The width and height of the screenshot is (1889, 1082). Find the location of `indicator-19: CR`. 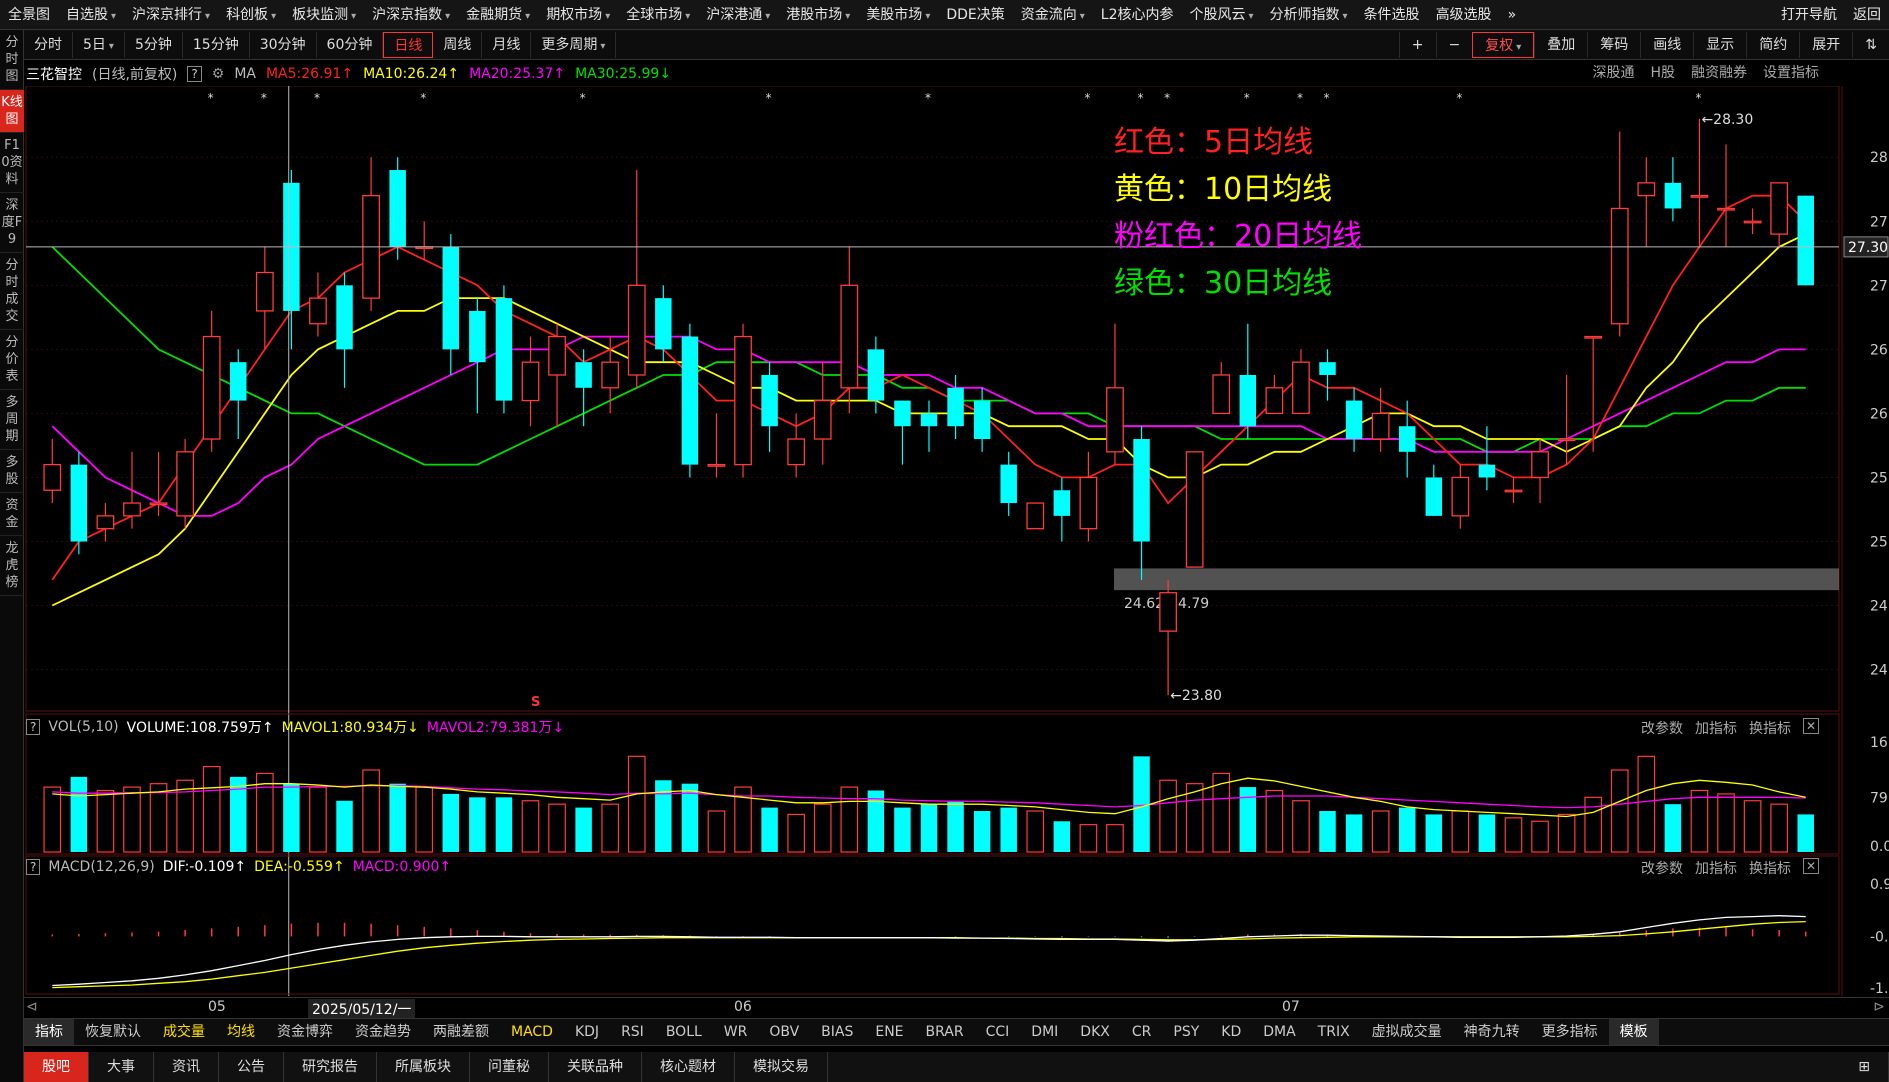

indicator-19: CR is located at coordinates (1142, 1032).